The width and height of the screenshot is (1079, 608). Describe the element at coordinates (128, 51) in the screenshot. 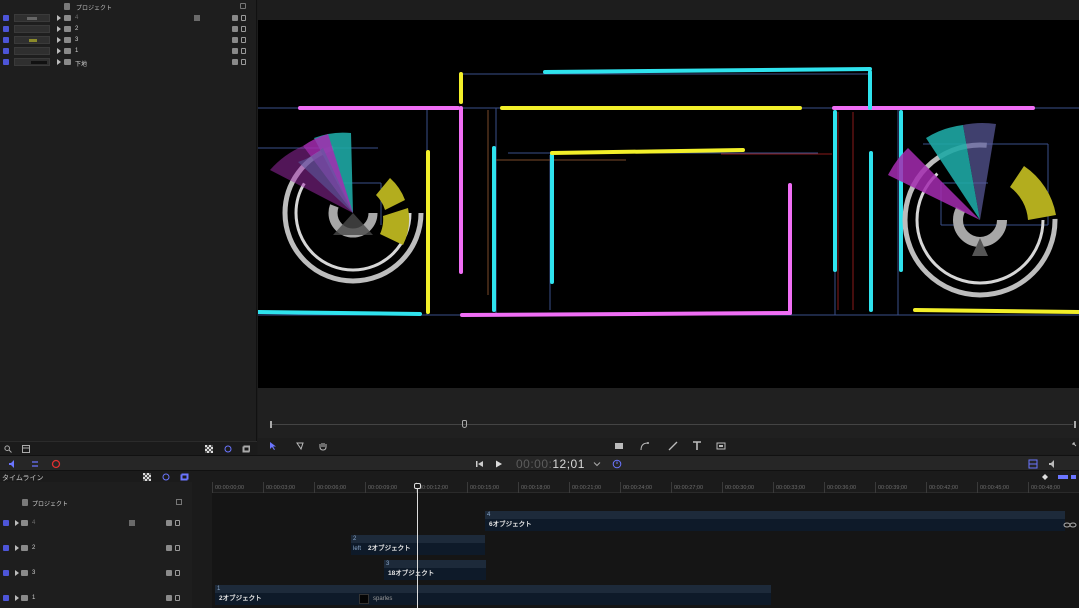

I see `layer-row: 1` at that location.